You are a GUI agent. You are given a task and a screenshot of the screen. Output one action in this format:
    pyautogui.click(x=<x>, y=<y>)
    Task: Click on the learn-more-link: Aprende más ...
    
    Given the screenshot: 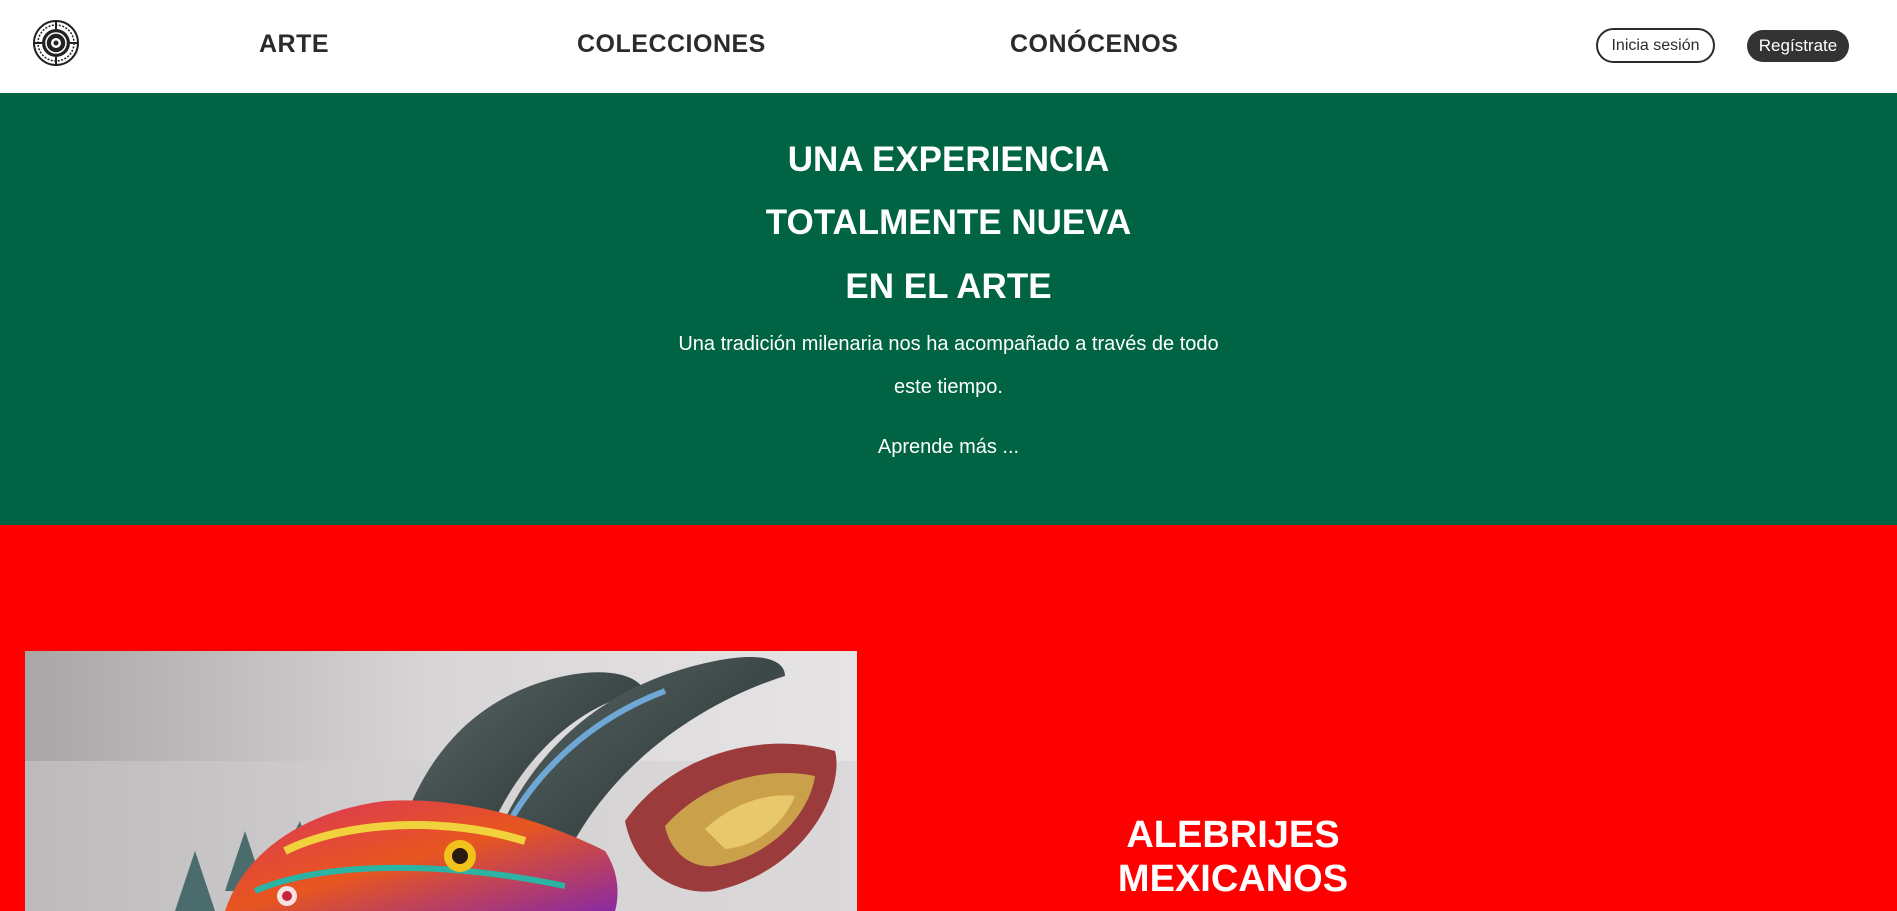 What is the action you would take?
    pyautogui.click(x=948, y=447)
    